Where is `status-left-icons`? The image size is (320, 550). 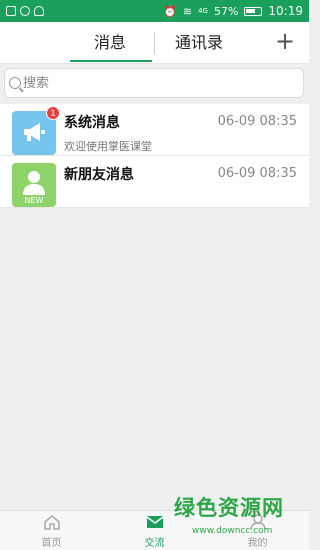 status-left-icons is located at coordinates (25, 11).